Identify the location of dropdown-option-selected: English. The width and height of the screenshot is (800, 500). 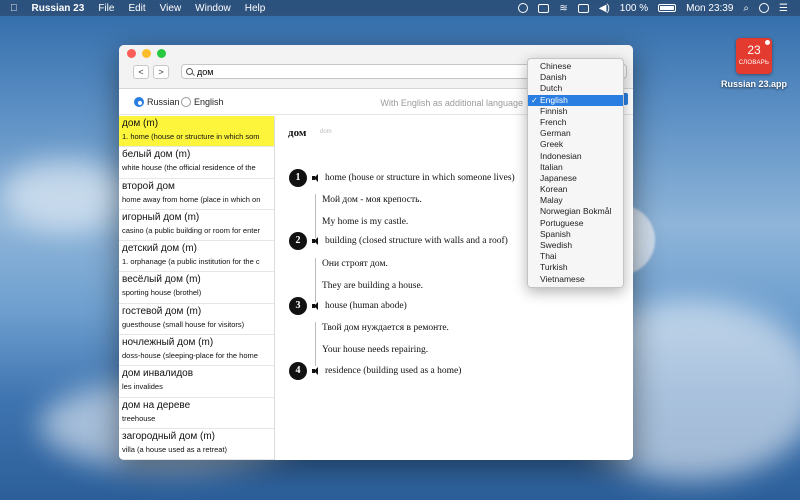
(575, 100).